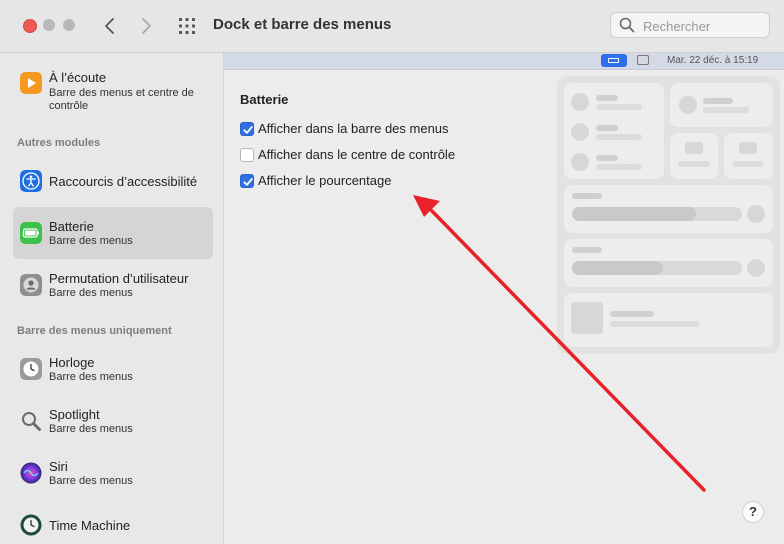 The height and width of the screenshot is (544, 784). Describe the element at coordinates (31, 369) in the screenshot. I see `clock-icon` at that location.